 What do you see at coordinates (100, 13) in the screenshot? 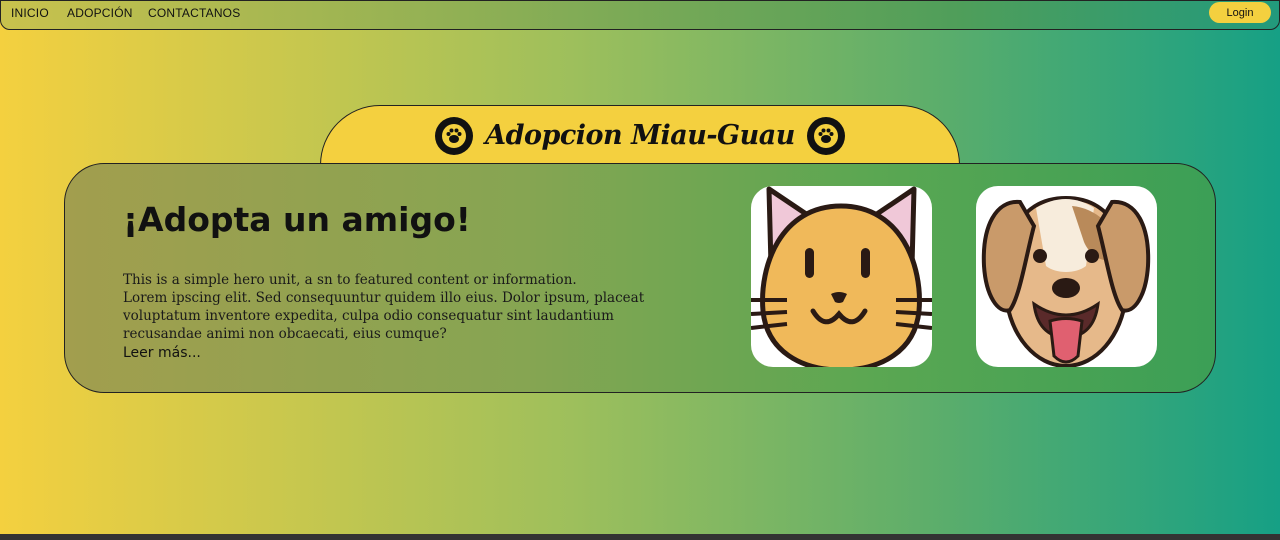
I see `nav-link-adopcion: ADOPCIÓN` at bounding box center [100, 13].